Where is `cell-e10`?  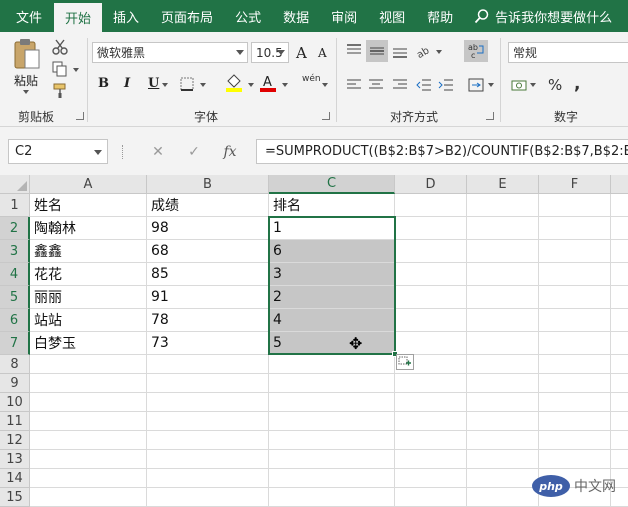
cell-e10 is located at coordinates (503, 402).